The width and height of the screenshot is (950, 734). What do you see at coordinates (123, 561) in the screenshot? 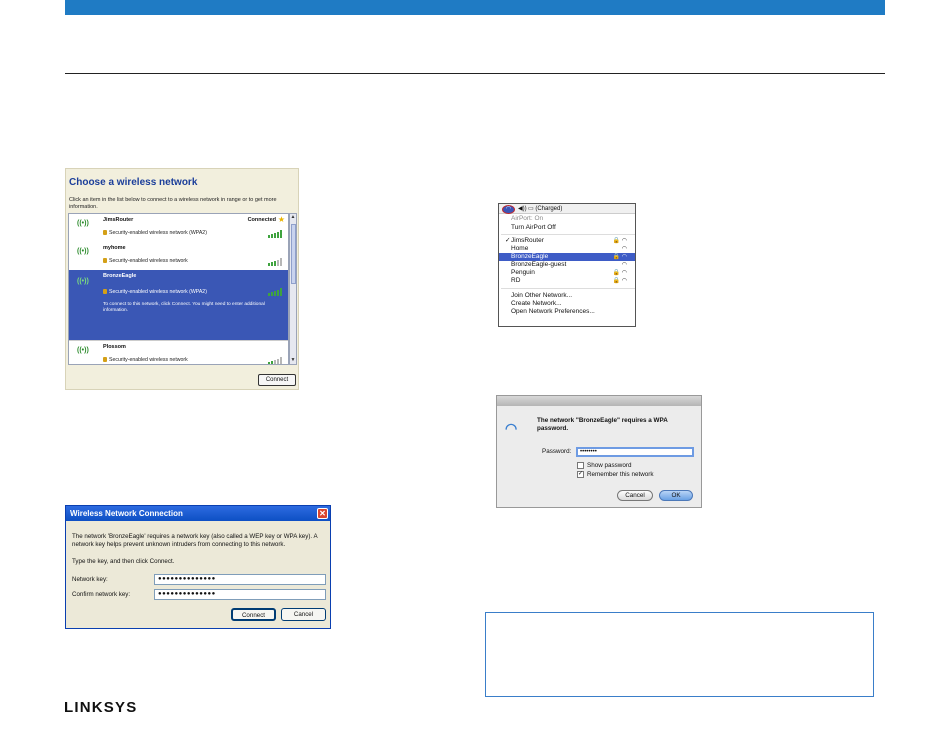
I see `dialog-instruction: Type the key, and then click Connect.` at bounding box center [123, 561].